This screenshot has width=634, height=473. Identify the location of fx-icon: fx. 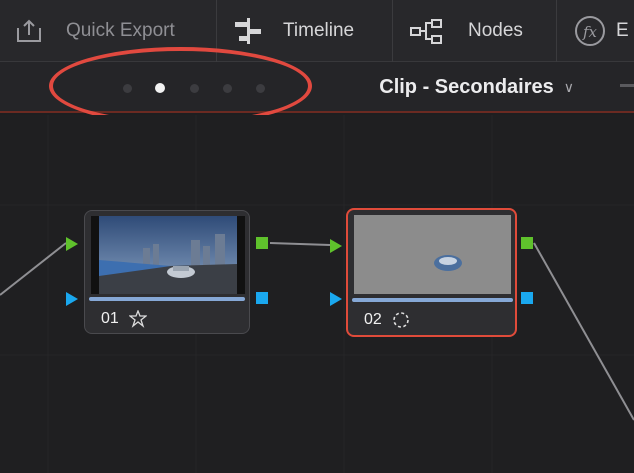
(590, 31).